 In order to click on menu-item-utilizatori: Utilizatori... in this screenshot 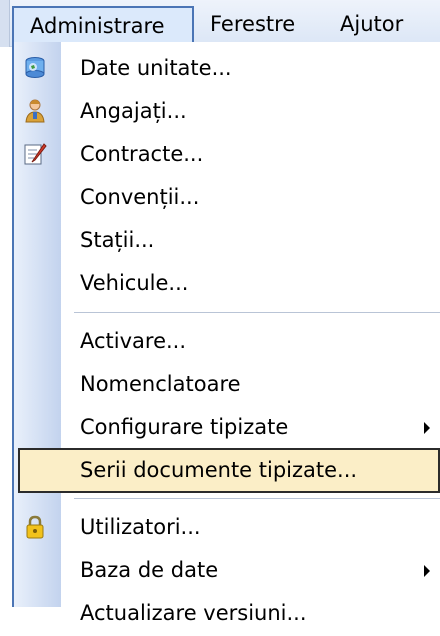, I will do `click(227, 527)`.